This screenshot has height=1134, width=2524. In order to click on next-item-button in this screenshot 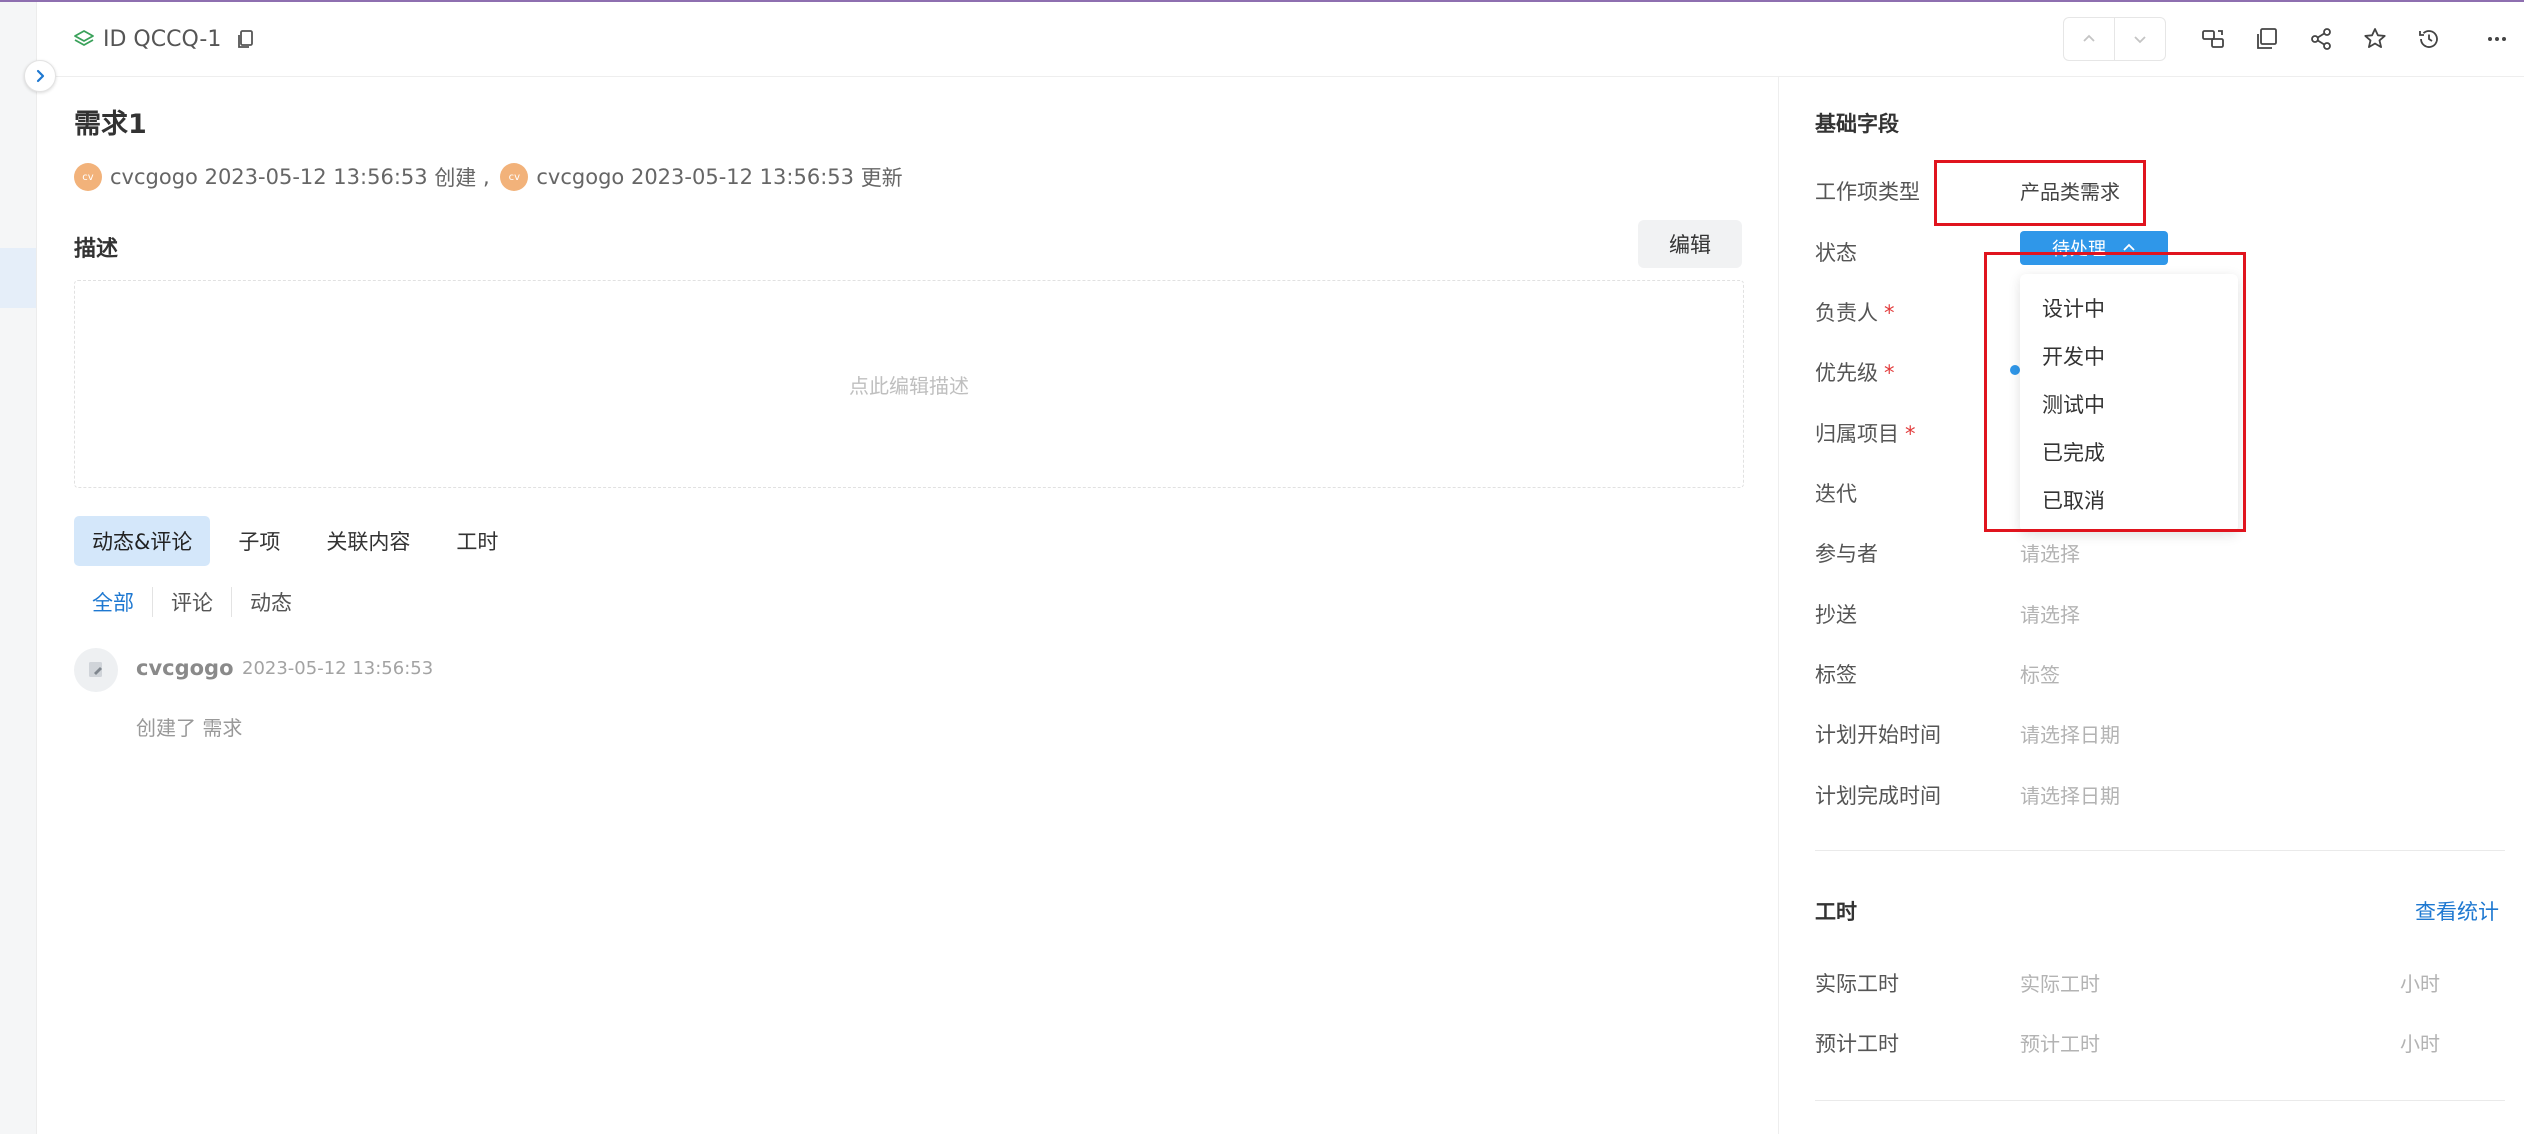, I will do `click(2139, 39)`.